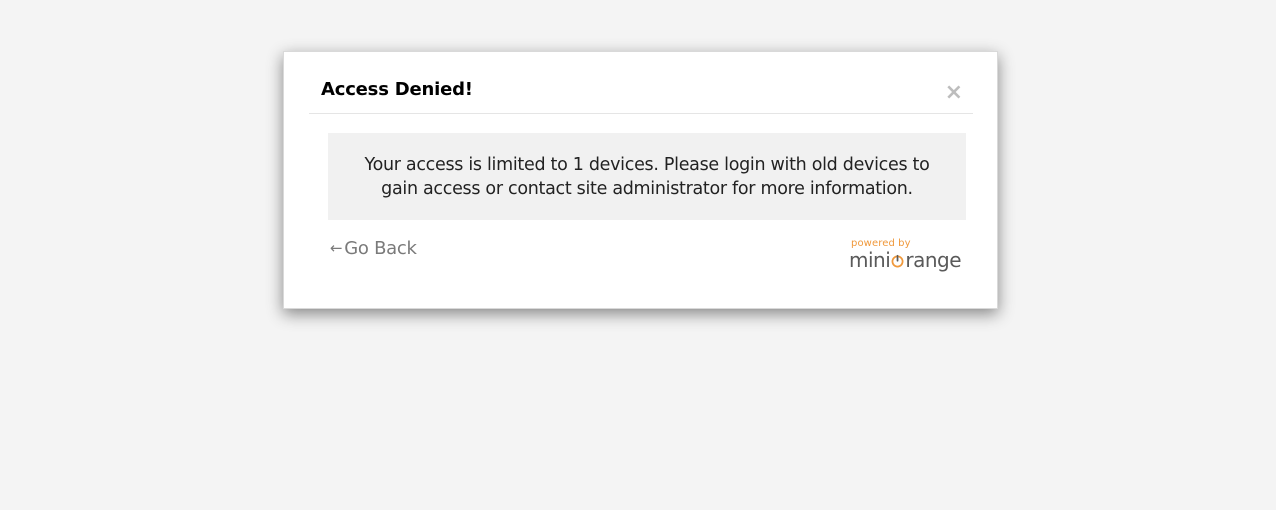 Image resolution: width=1276 pixels, height=510 pixels. Describe the element at coordinates (897, 260) in the screenshot. I see `miniorange-o-icon` at that location.